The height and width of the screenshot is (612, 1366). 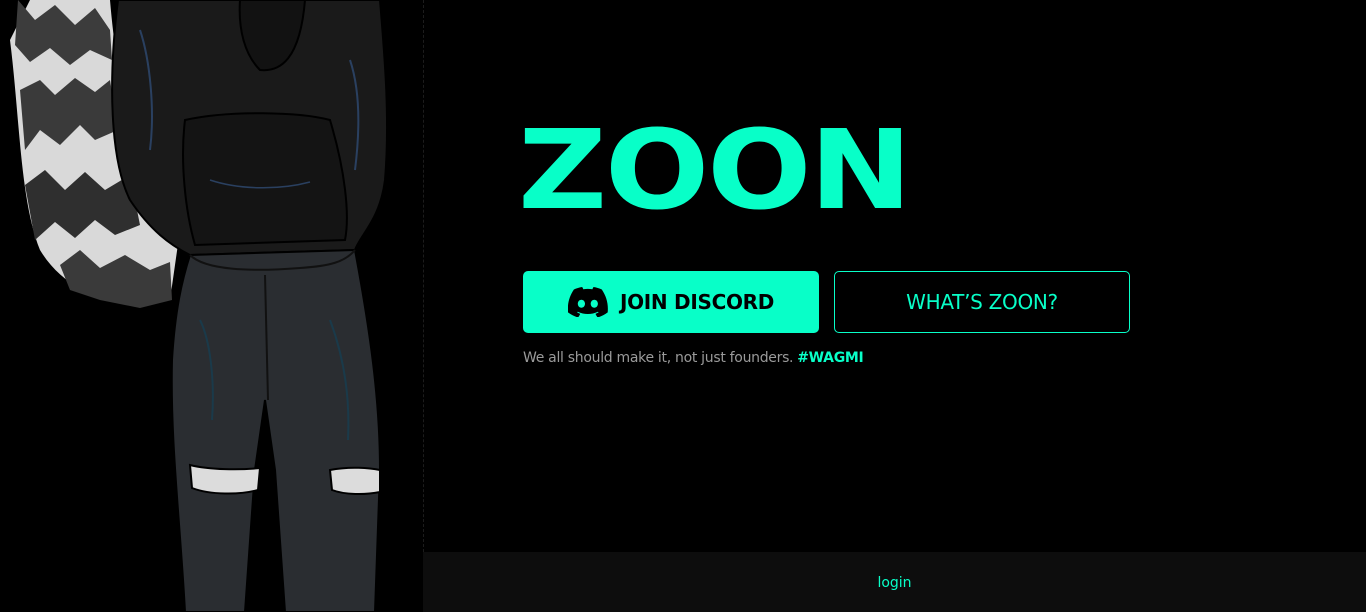 I want to click on zoon-logo: ZOON, so click(x=720, y=170).